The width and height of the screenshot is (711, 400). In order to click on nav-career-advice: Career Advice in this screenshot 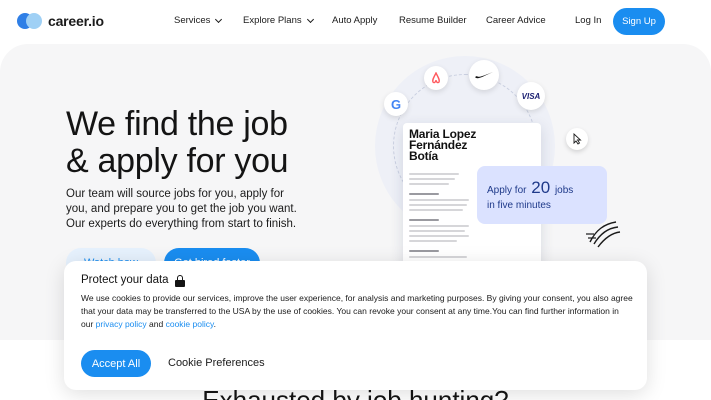, I will do `click(516, 20)`.